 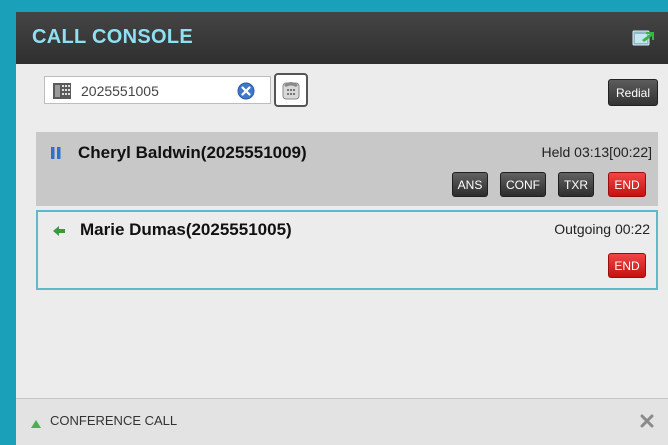 I want to click on call-button, so click(x=291, y=90).